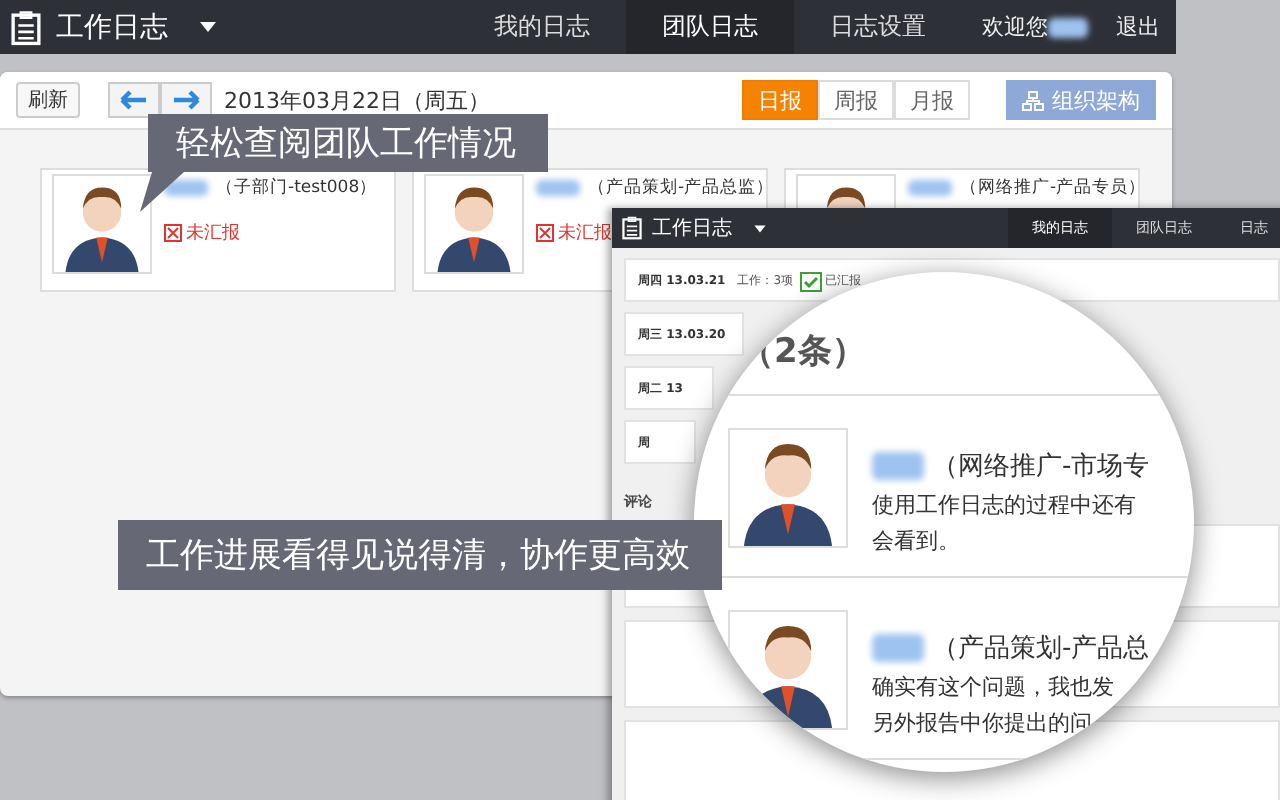 The width and height of the screenshot is (1280, 800). Describe the element at coordinates (48, 100) in the screenshot. I see `refresh-button: 刷新` at that location.